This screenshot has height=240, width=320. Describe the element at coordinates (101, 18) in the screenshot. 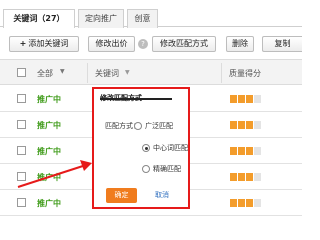

I see `tab-targeted-promotion: 定向推广` at that location.